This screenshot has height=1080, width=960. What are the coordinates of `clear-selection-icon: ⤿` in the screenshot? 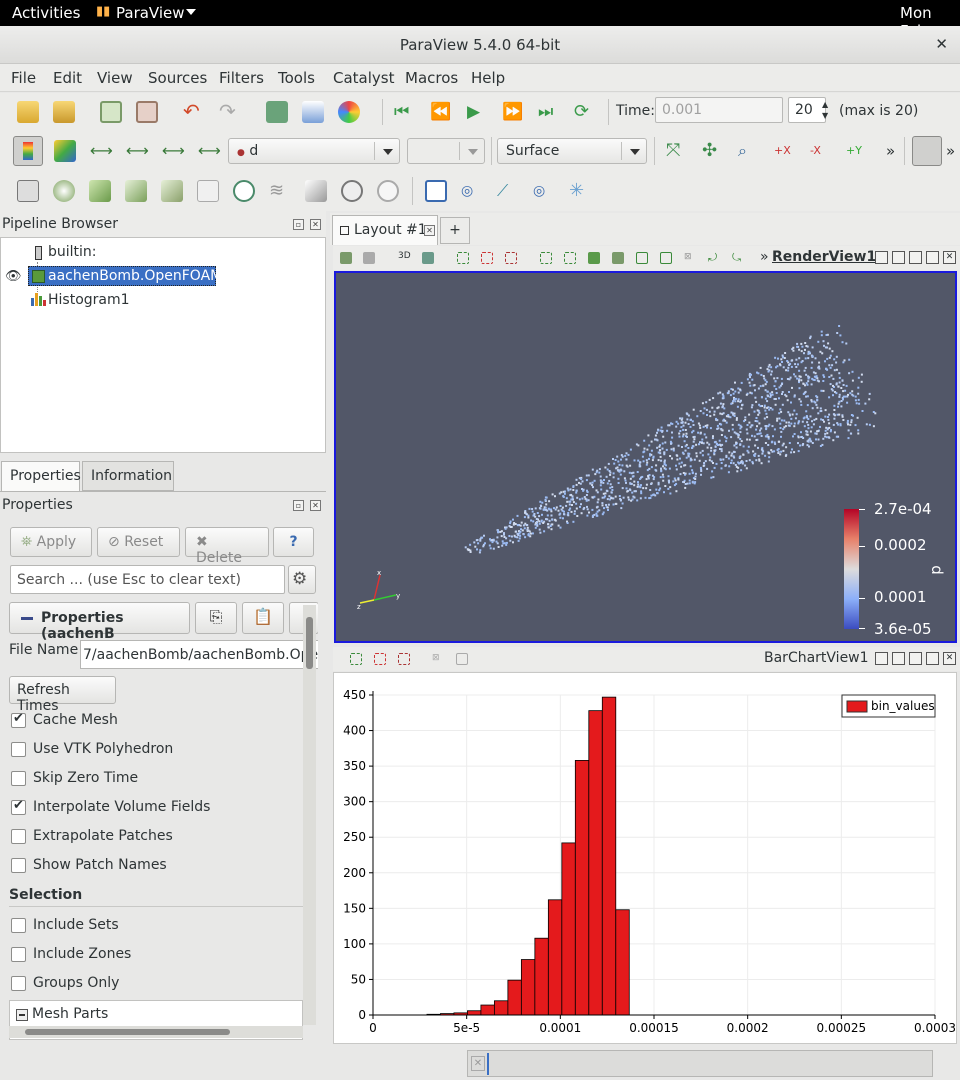 It's located at (738, 258).